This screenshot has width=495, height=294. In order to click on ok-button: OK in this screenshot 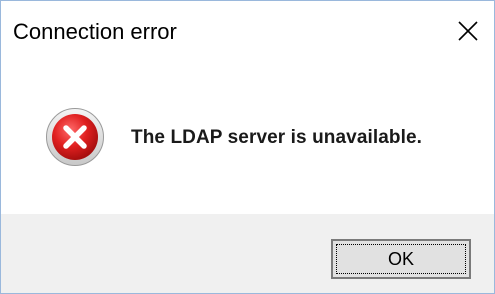, I will do `click(401, 259)`.